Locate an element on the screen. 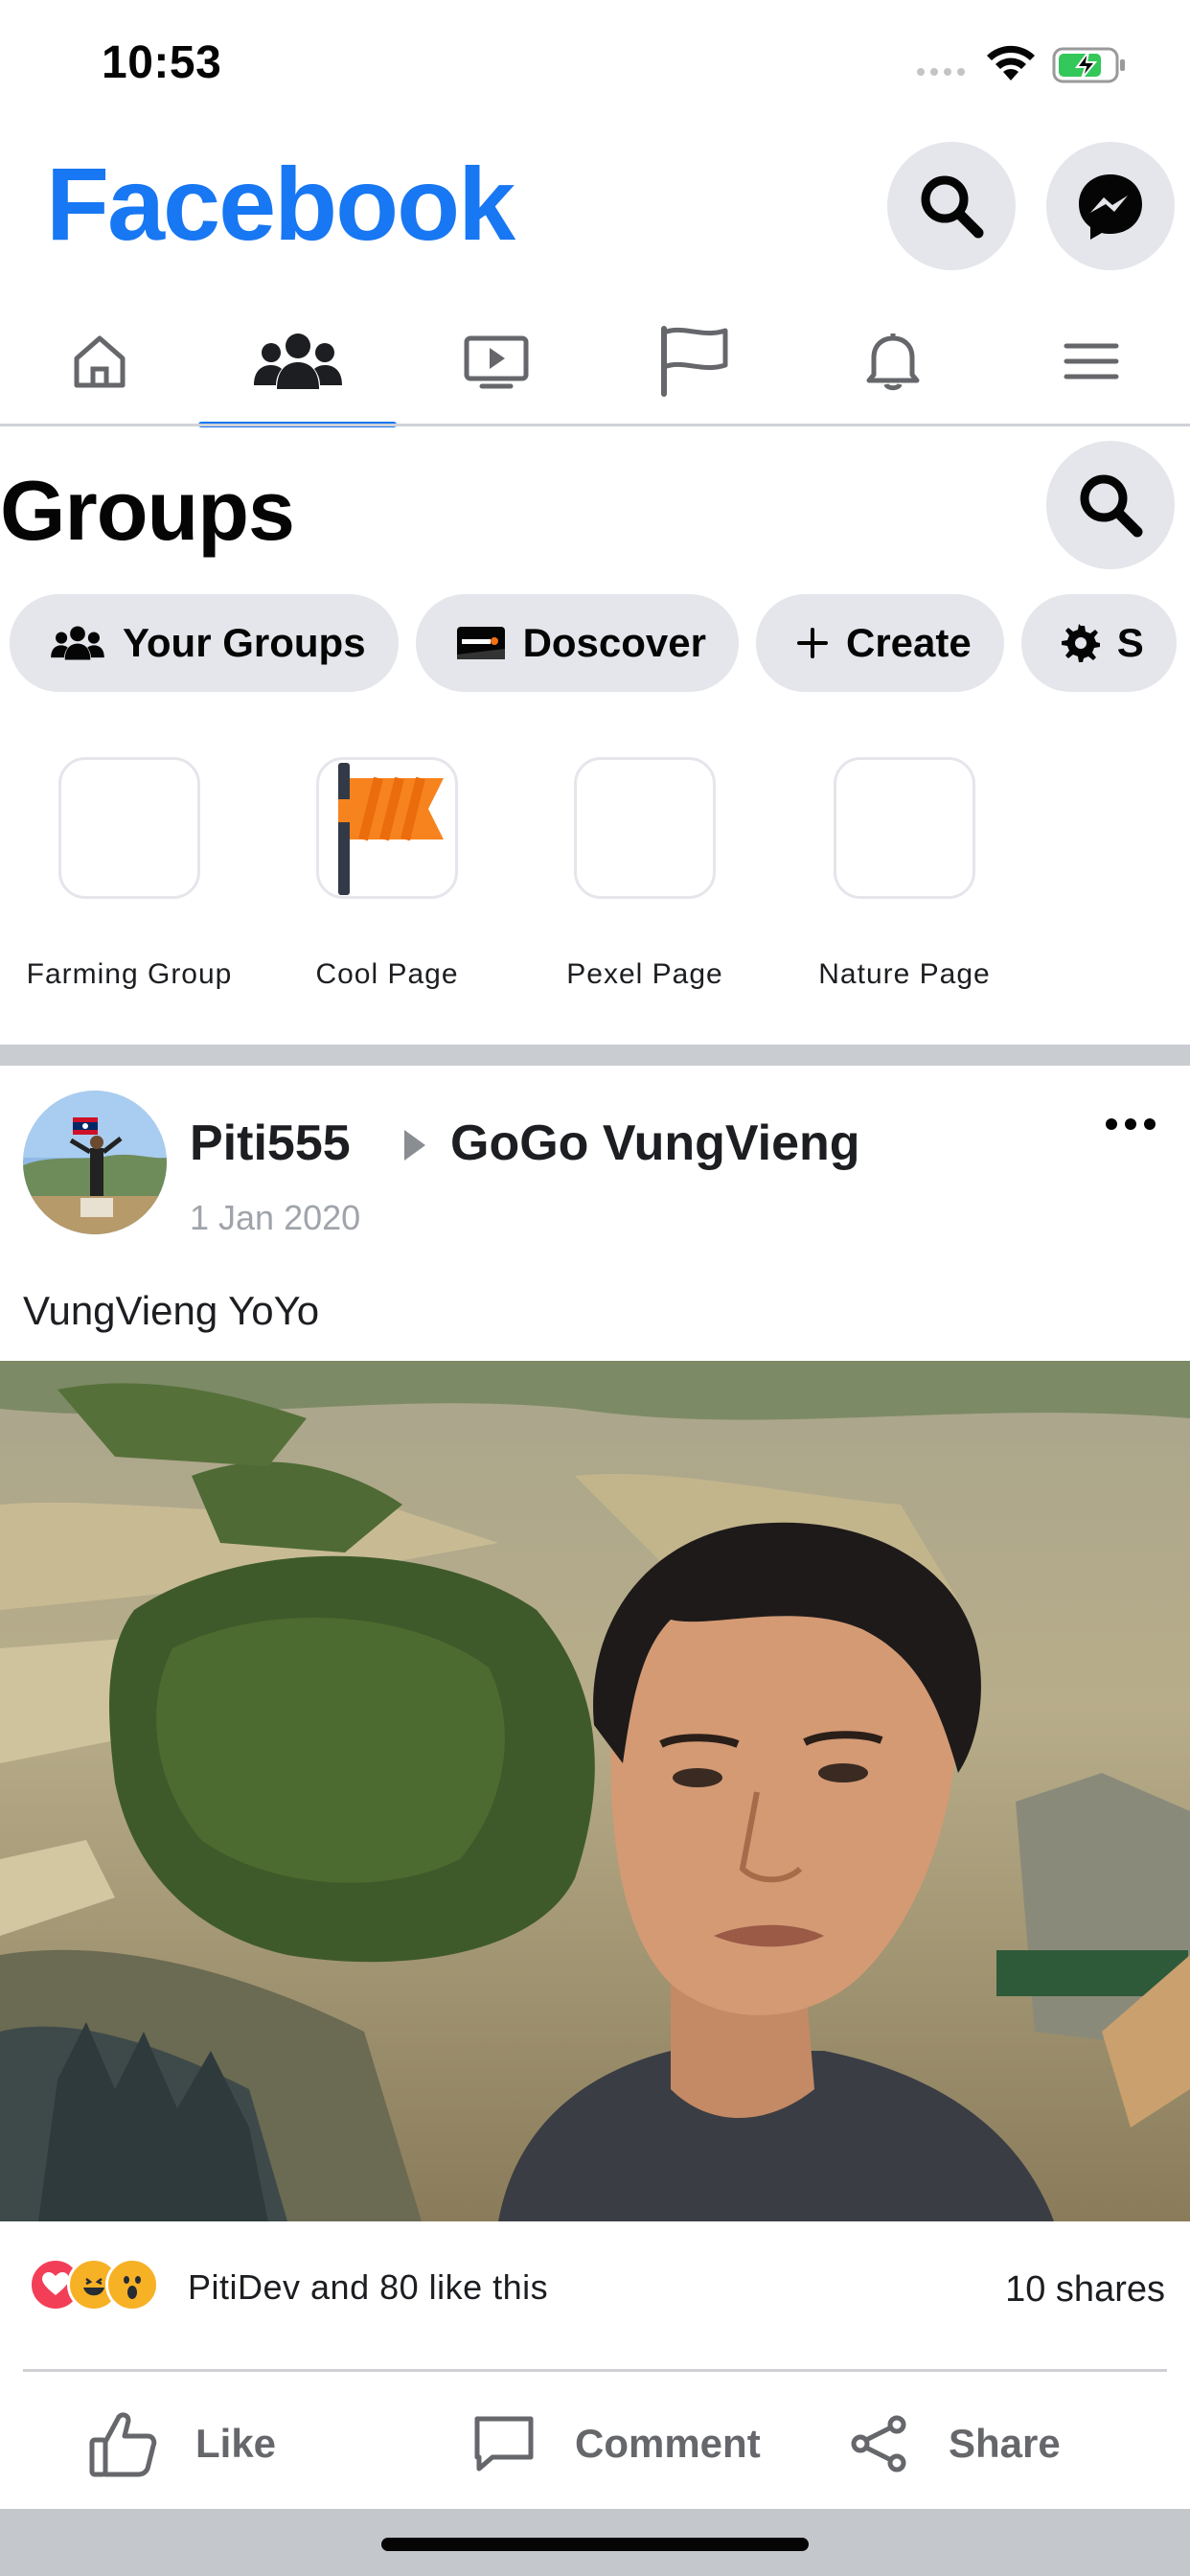 The image size is (1190, 2576). your-groups-chip: Your Groups is located at coordinates (205, 643).